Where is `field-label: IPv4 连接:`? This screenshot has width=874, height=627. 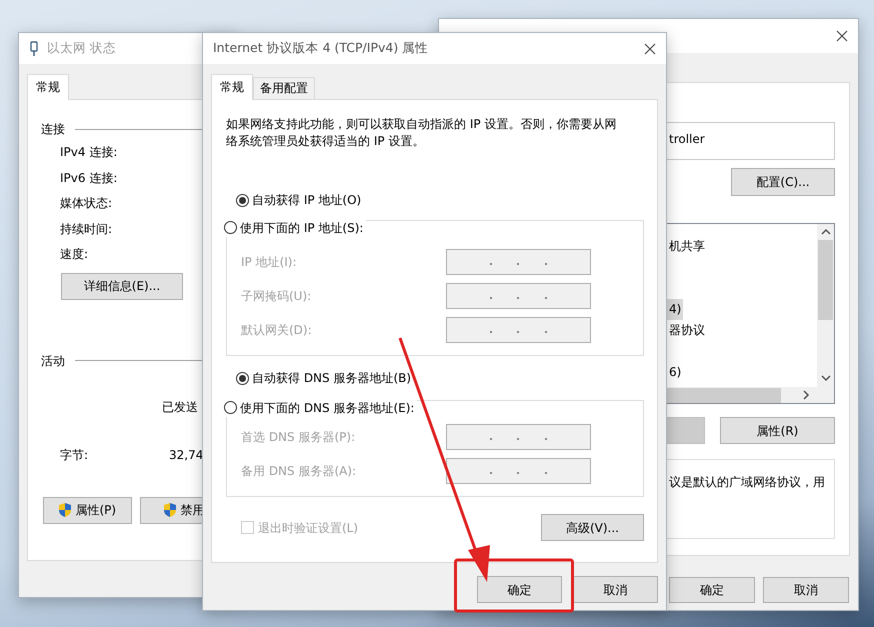 field-label: IPv4 连接: is located at coordinates (88, 152).